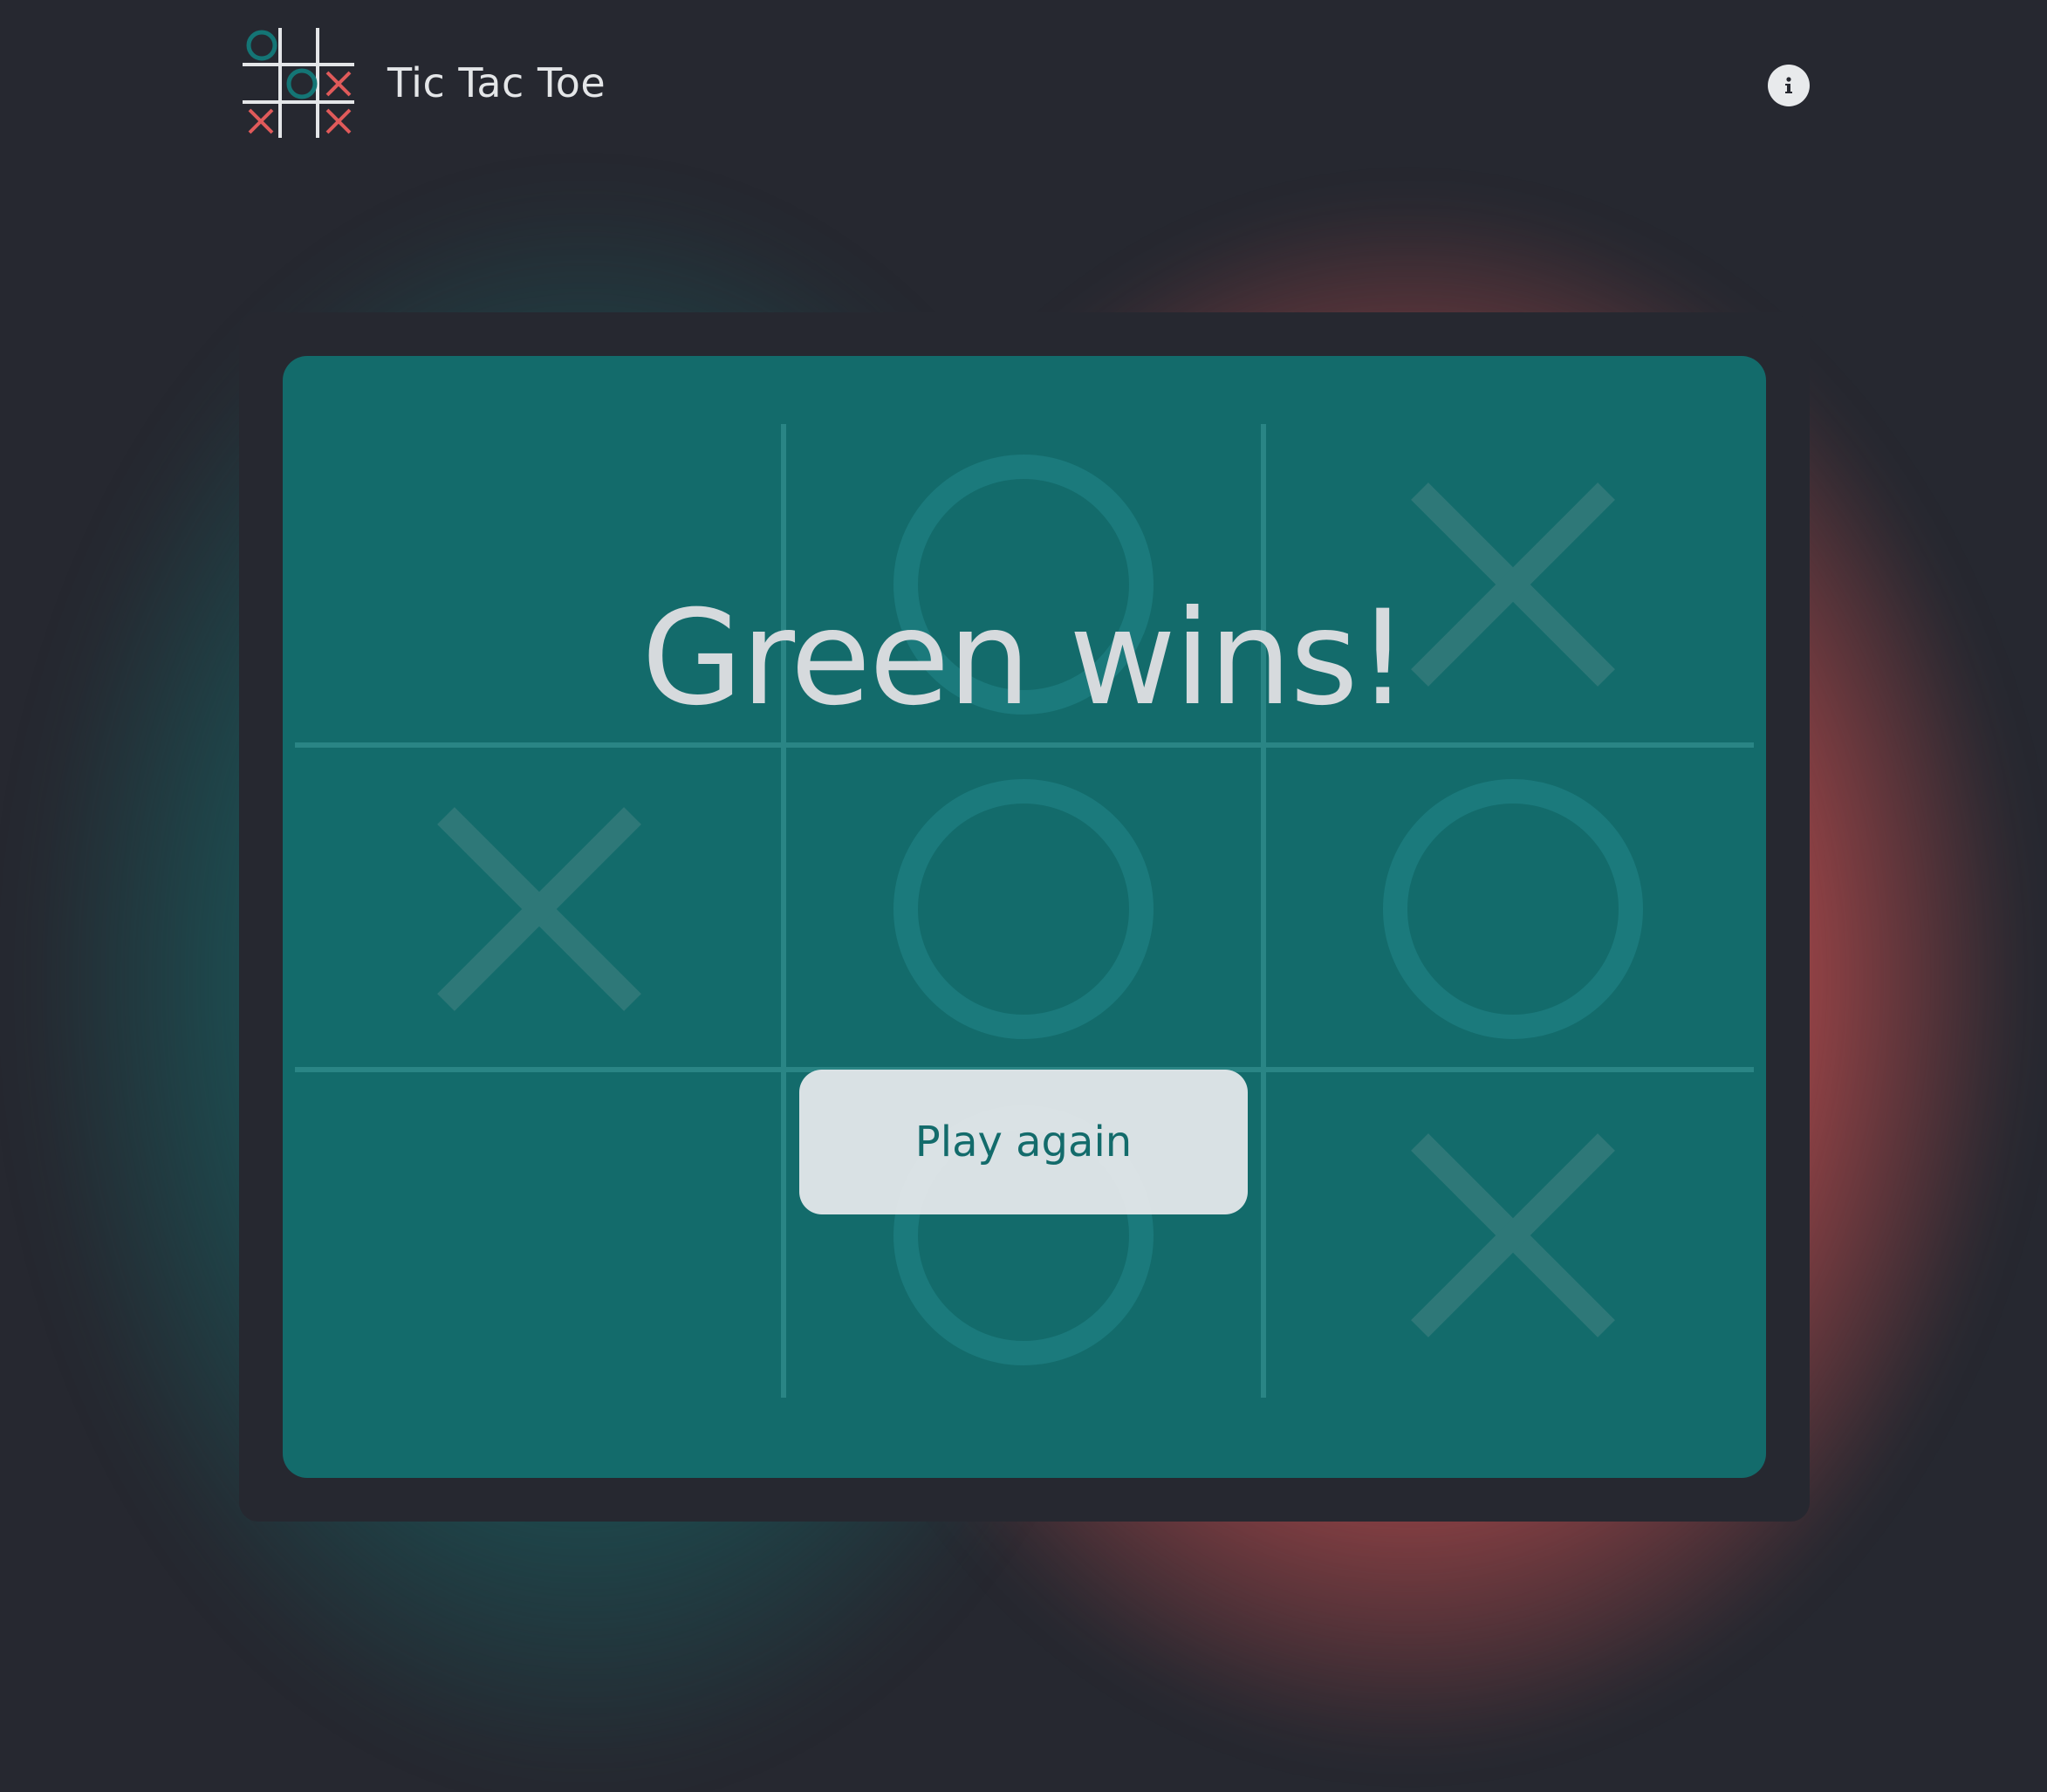 This screenshot has height=1792, width=2047. Describe the element at coordinates (496, 83) in the screenshot. I see `app-title: Tic Tac Toe` at that location.